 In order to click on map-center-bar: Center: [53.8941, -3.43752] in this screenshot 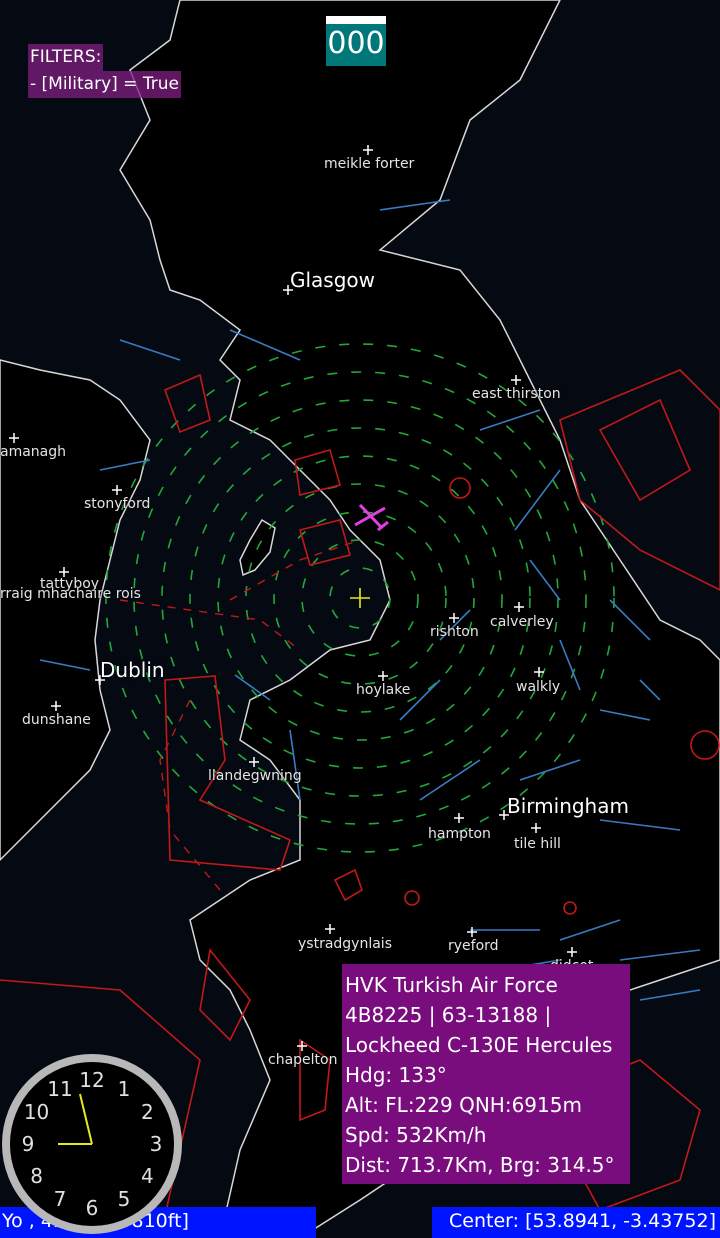, I will do `click(576, 1222)`.